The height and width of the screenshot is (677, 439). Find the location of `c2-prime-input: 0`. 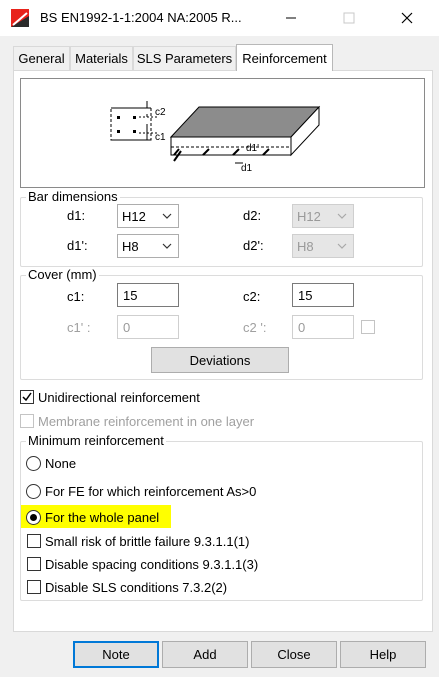

c2-prime-input: 0 is located at coordinates (323, 327).